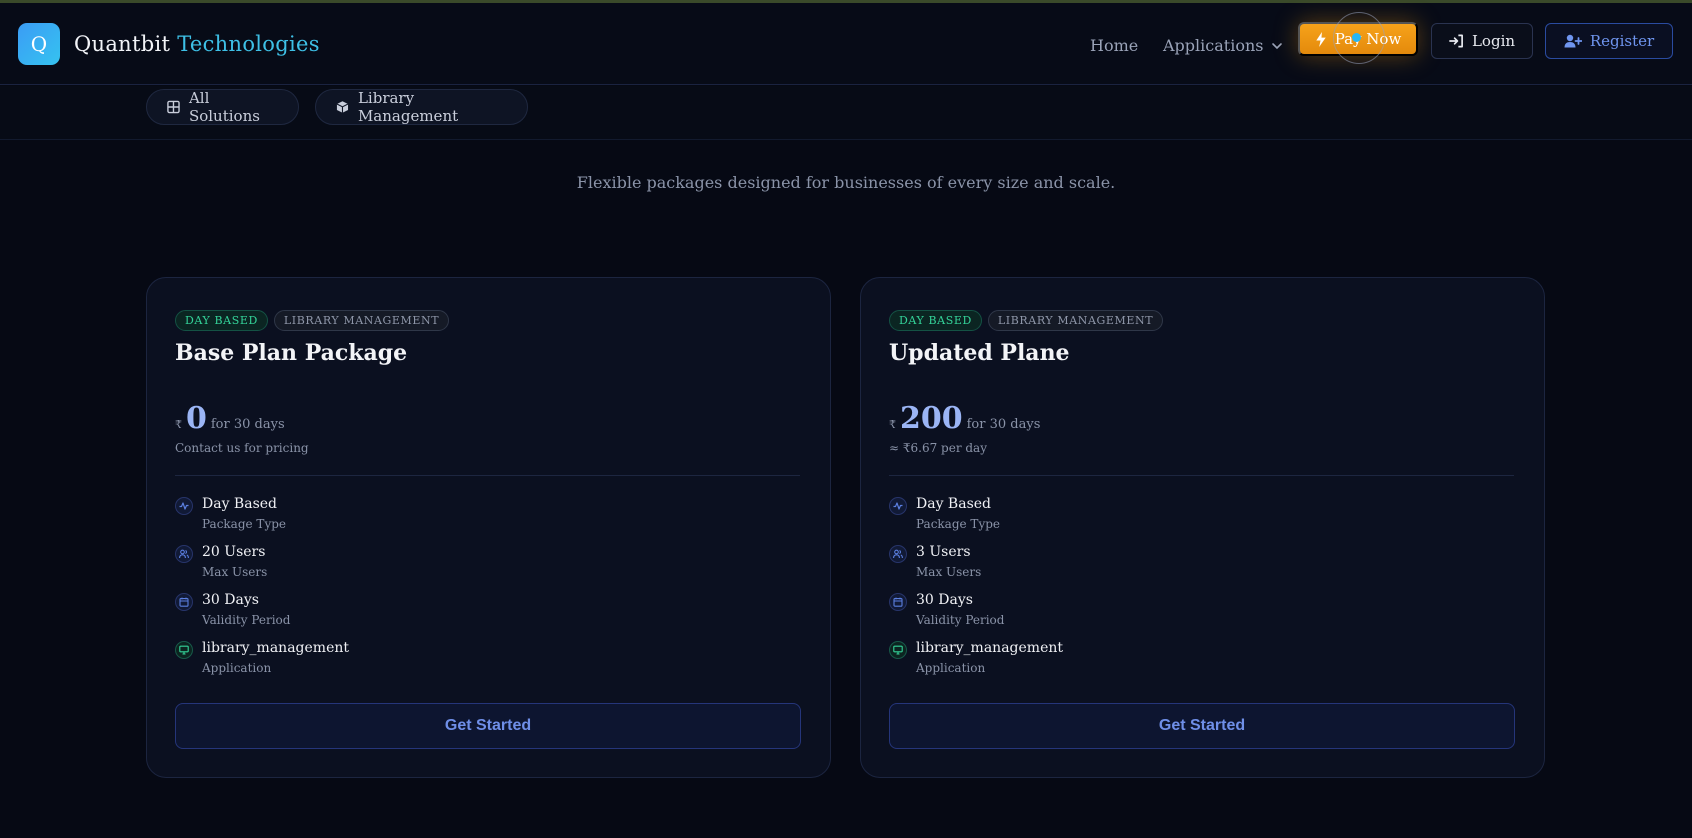 The height and width of the screenshot is (838, 1692). What do you see at coordinates (1213, 45) in the screenshot?
I see `nav-applications-label: Applications` at bounding box center [1213, 45].